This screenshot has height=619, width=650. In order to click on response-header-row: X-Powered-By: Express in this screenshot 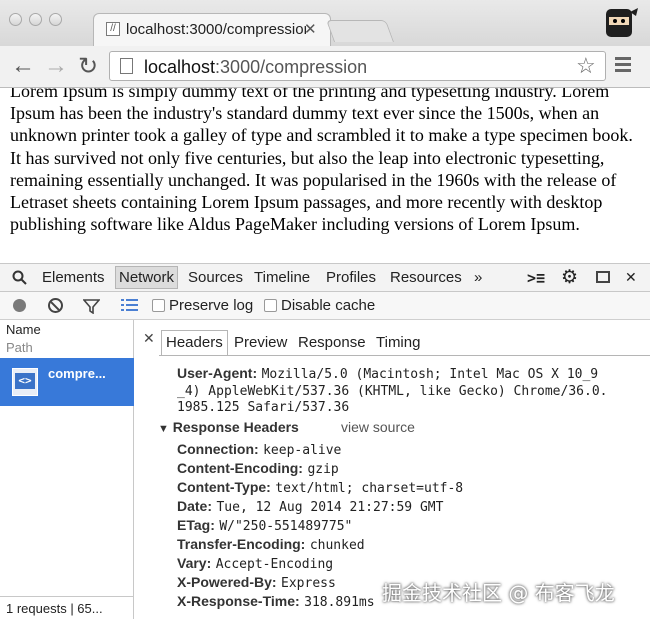, I will do `click(256, 583)`.